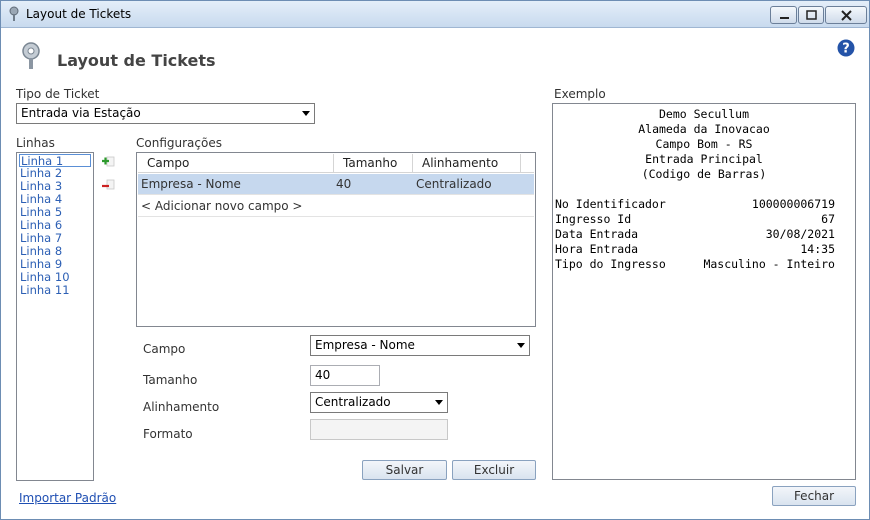  I want to click on preview-field-value: 14:35, so click(817, 249).